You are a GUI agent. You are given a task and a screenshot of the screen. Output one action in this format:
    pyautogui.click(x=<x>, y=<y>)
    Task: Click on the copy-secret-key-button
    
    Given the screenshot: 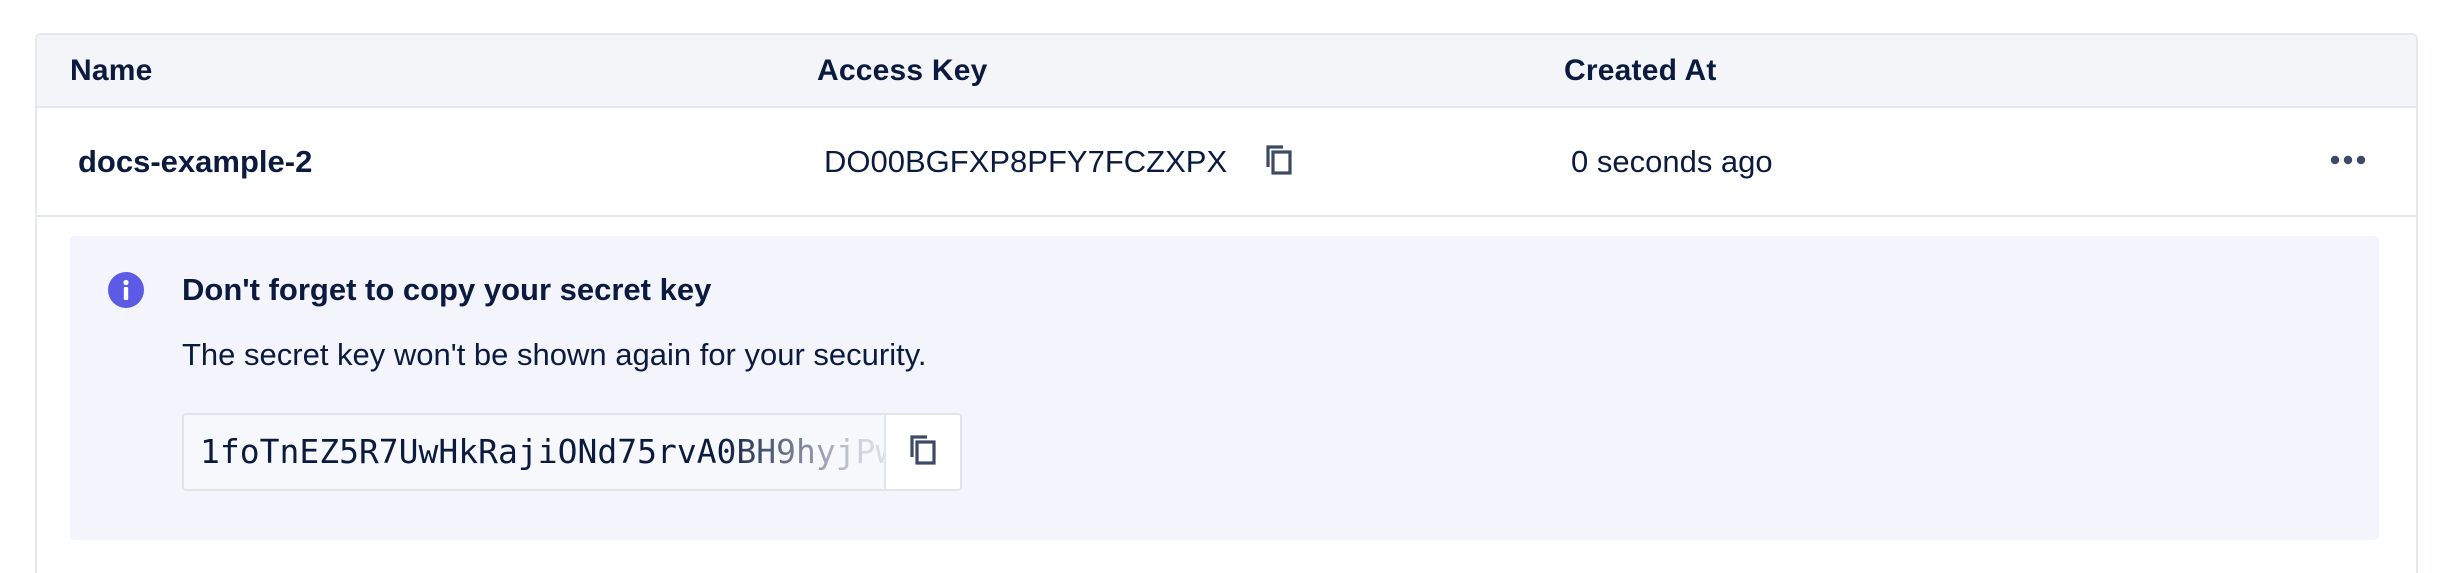 What is the action you would take?
    pyautogui.click(x=922, y=452)
    